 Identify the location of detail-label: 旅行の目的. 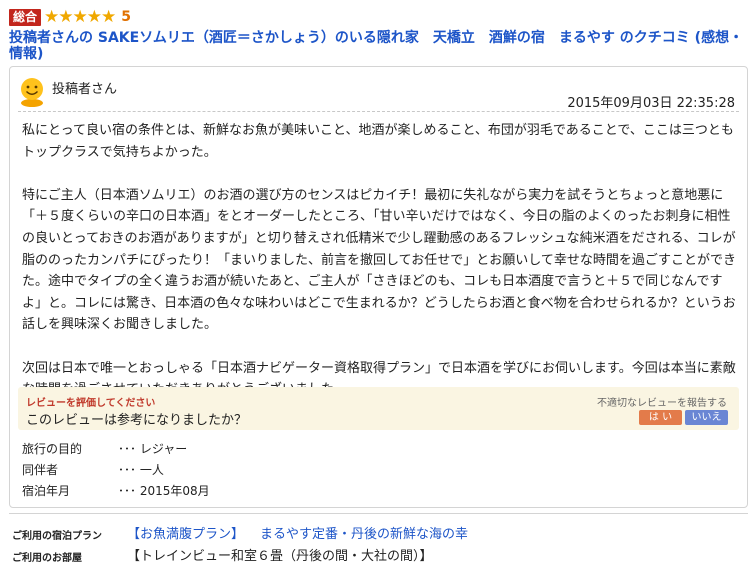
(52, 449).